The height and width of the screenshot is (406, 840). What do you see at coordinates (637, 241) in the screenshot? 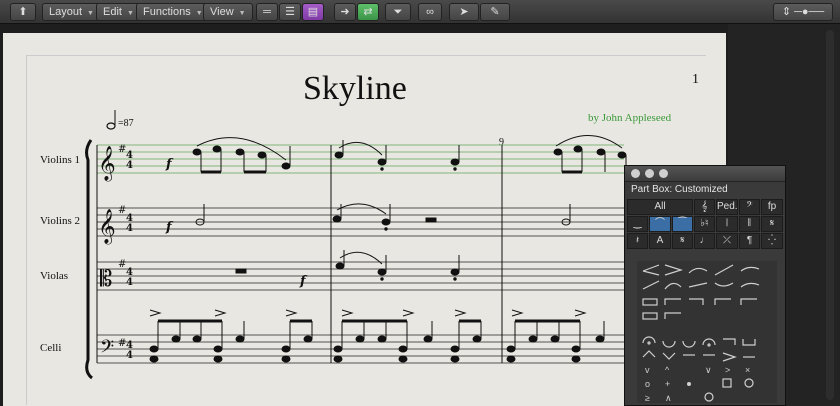
I see `part-box-group-icon: 𝄽` at bounding box center [637, 241].